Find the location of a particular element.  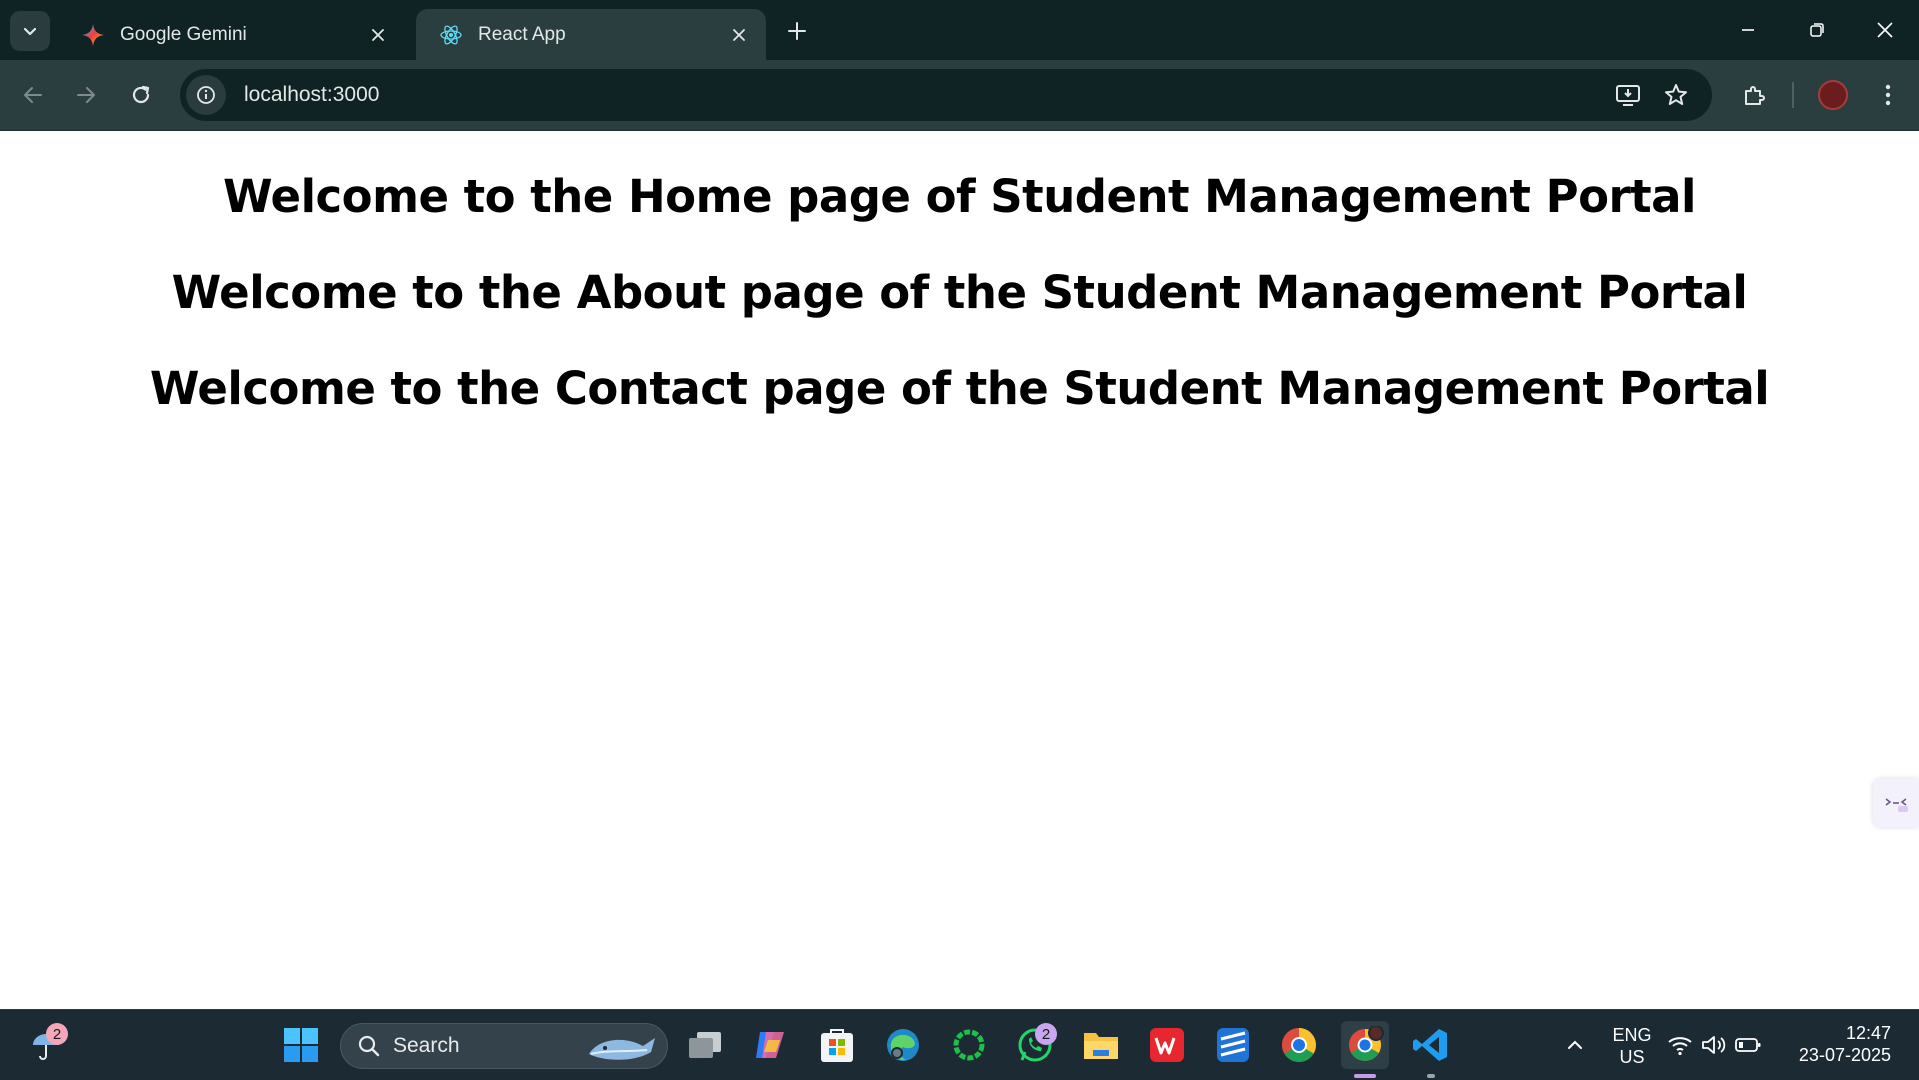

forward-button is located at coordinates (86, 95).